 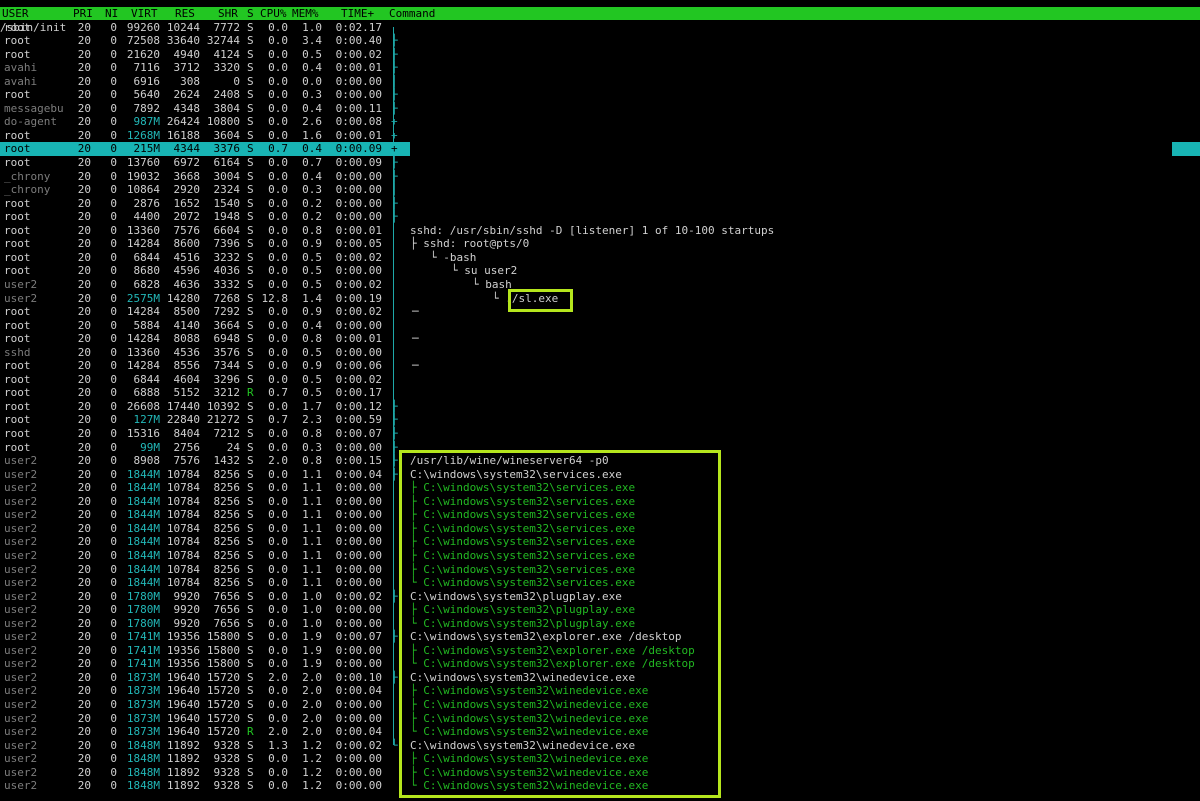 I want to click on virt-cell: 1844M, so click(x=143, y=569).